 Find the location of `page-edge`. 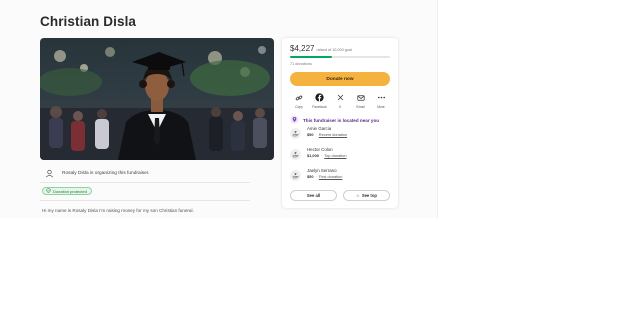

page-edge is located at coordinates (437, 109).